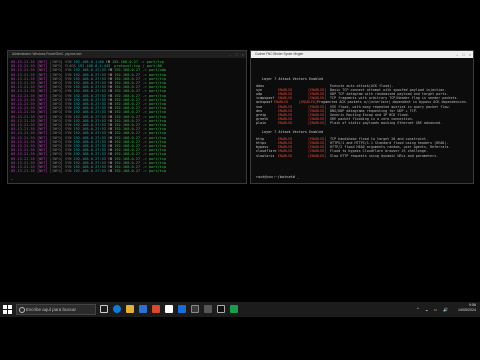 The image size is (480, 360). Describe the element at coordinates (221, 309) in the screenshot. I see `cmd-taskbar-icon` at that location.